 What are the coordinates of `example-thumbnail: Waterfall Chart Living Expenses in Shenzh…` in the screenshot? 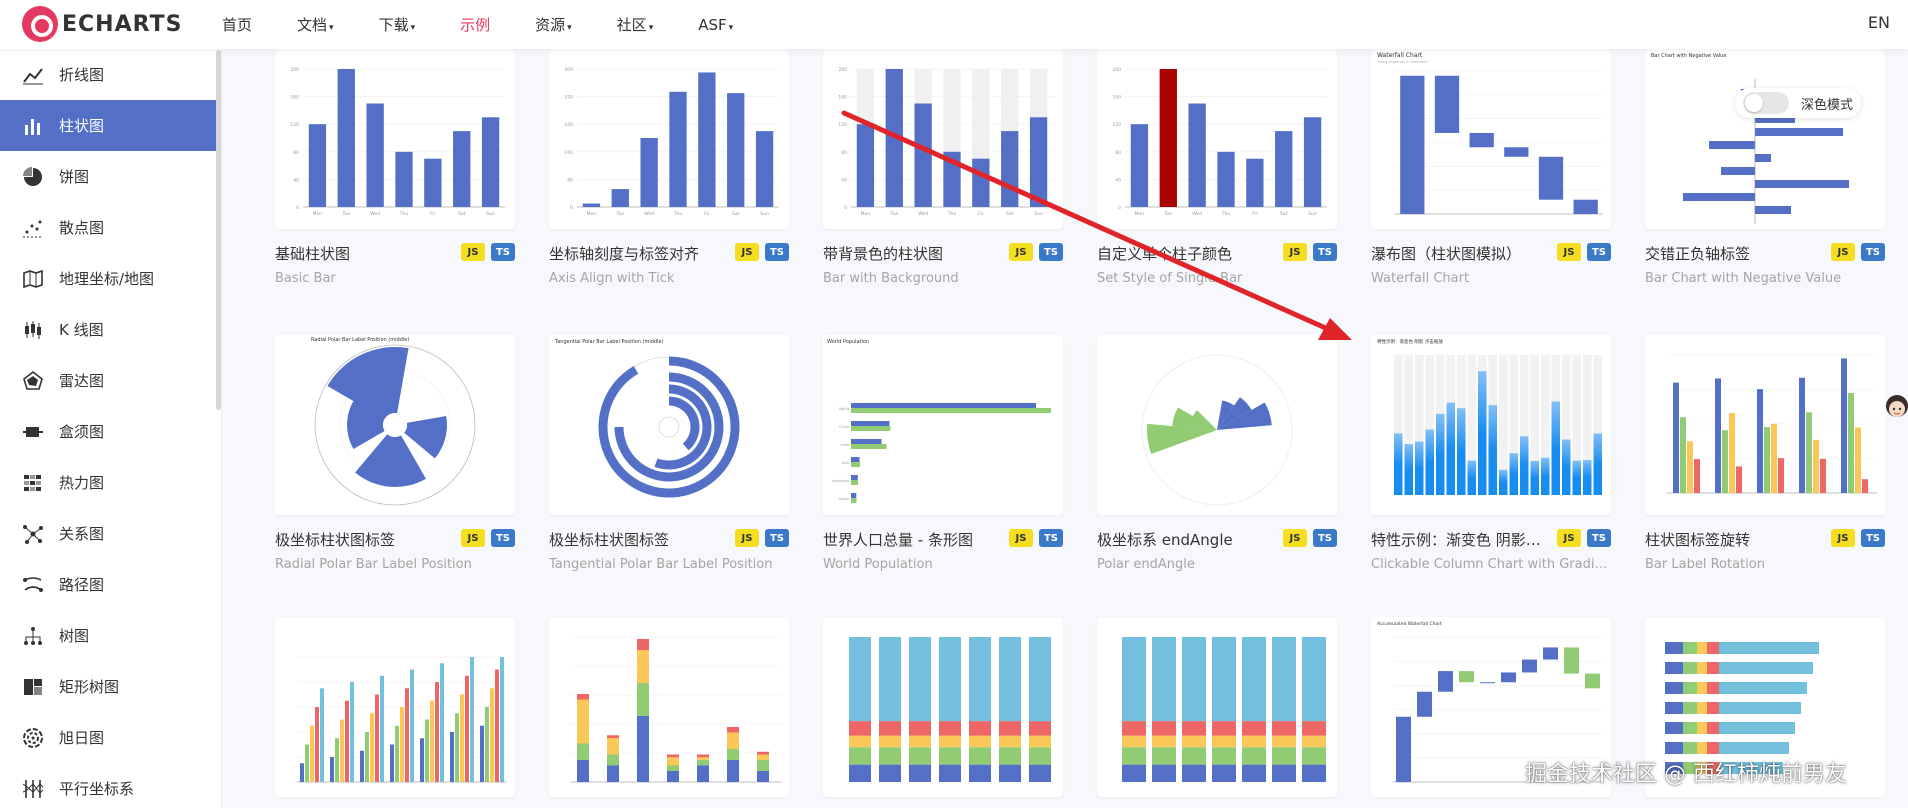 It's located at (1491, 139).